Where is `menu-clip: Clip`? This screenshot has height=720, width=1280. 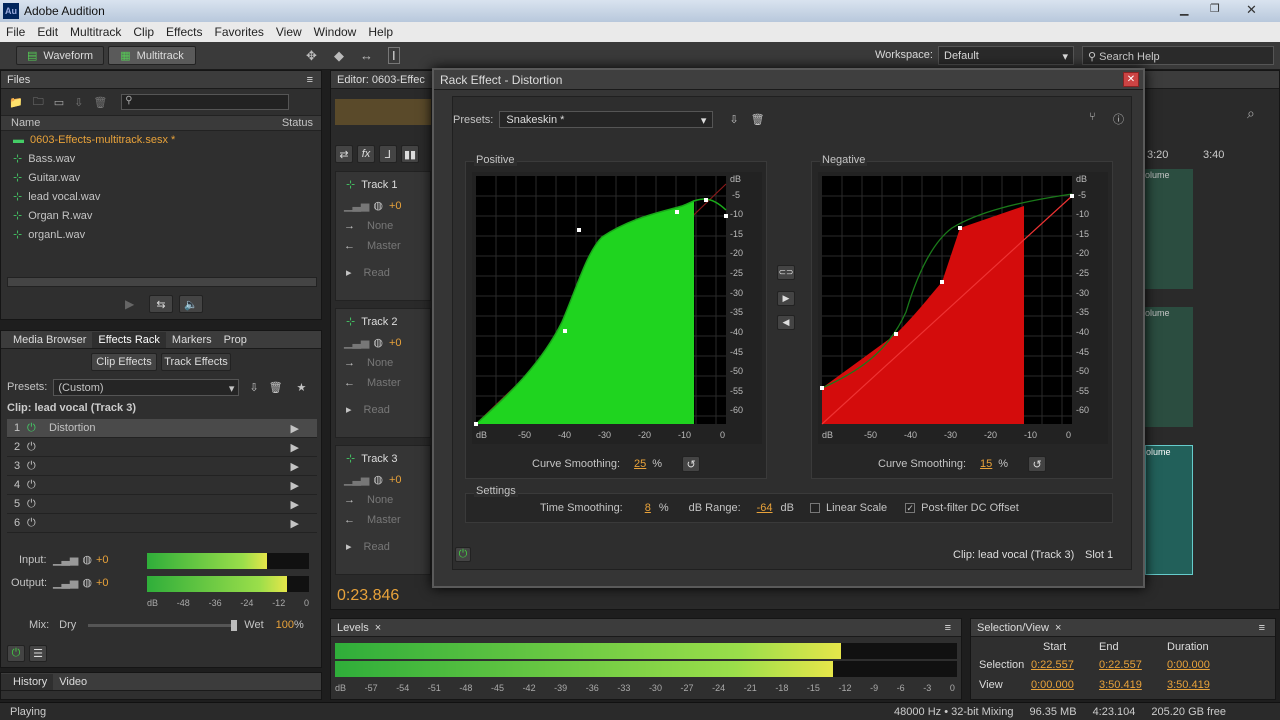 menu-clip: Clip is located at coordinates (143, 32).